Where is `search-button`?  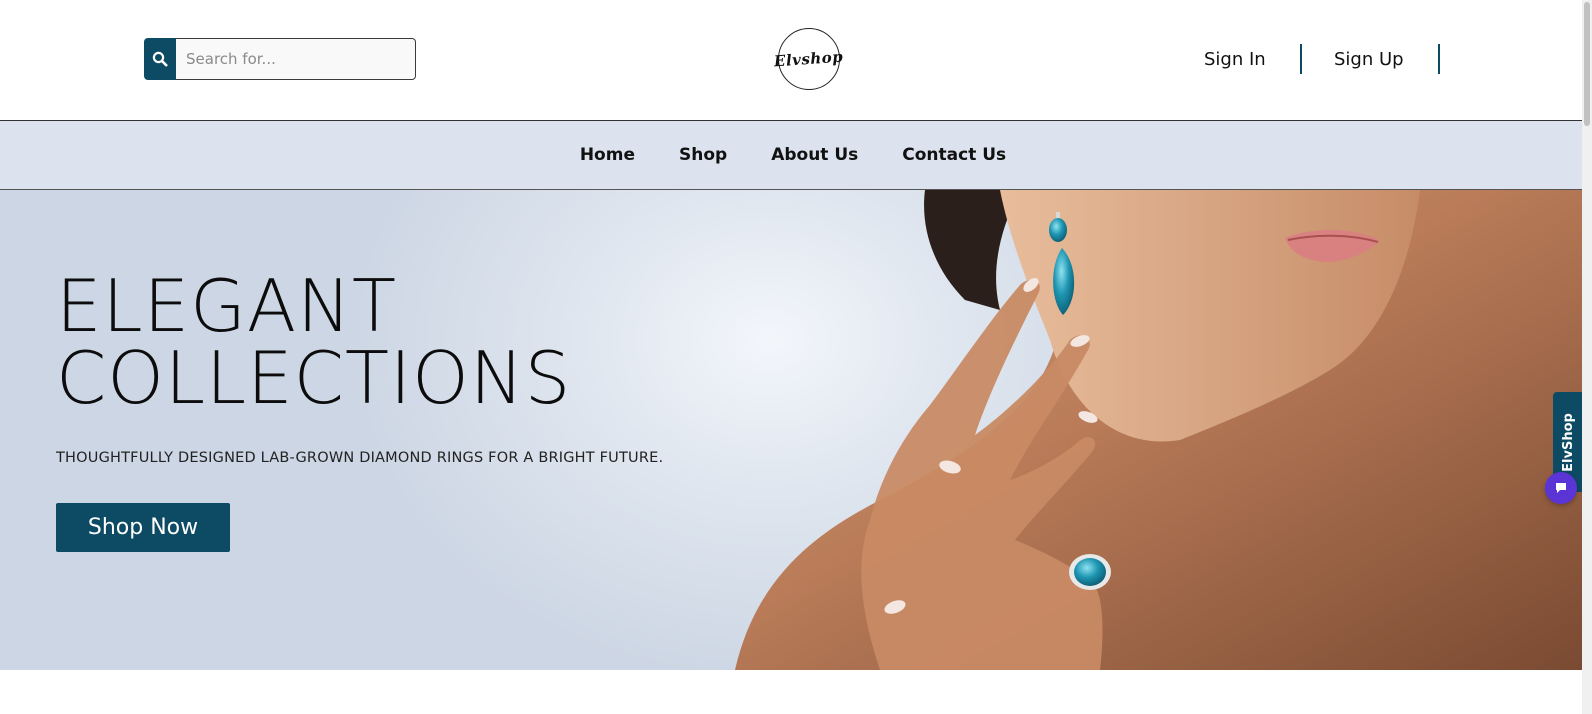 search-button is located at coordinates (160, 59).